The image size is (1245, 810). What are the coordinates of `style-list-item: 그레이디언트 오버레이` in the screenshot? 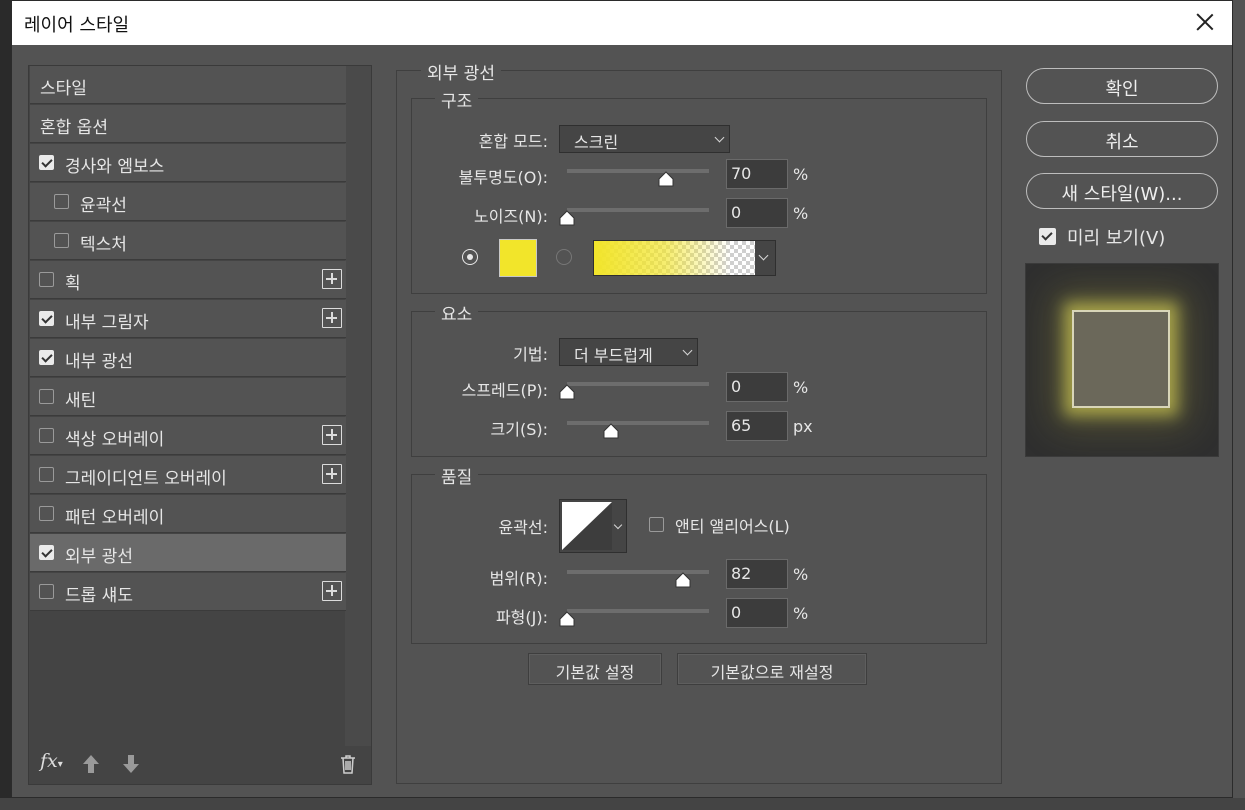 It's located at (188, 475).